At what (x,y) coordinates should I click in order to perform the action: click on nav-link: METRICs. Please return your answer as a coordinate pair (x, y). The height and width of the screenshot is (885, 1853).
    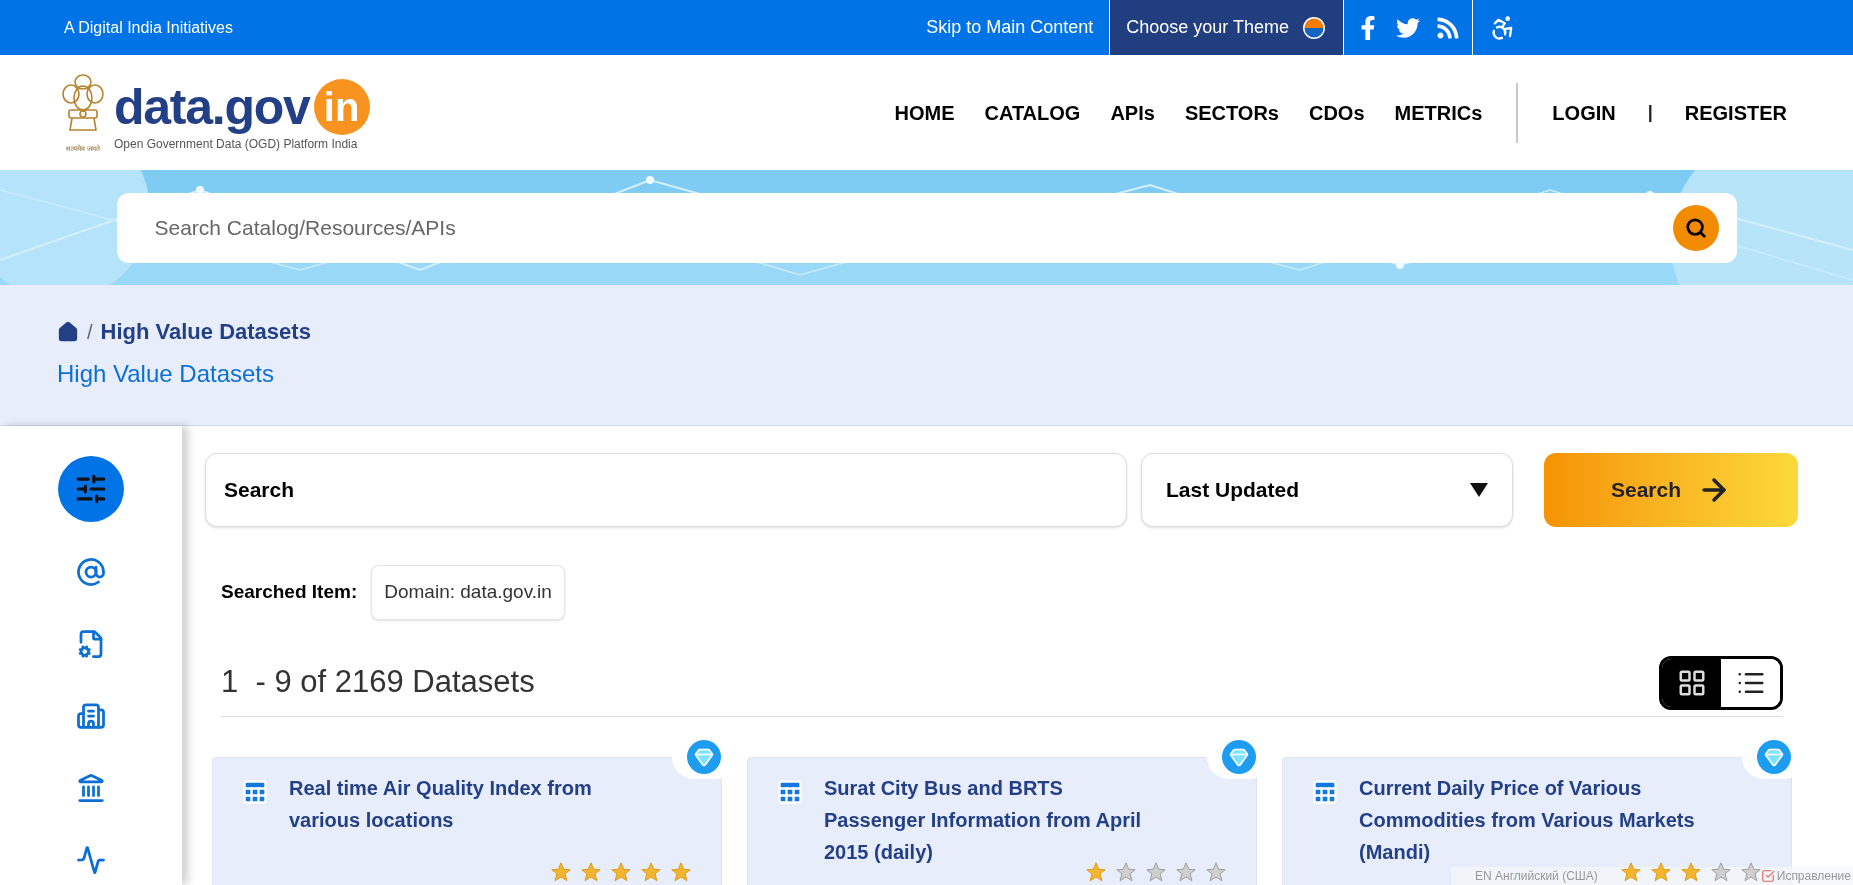
    Looking at the image, I should click on (1438, 112).